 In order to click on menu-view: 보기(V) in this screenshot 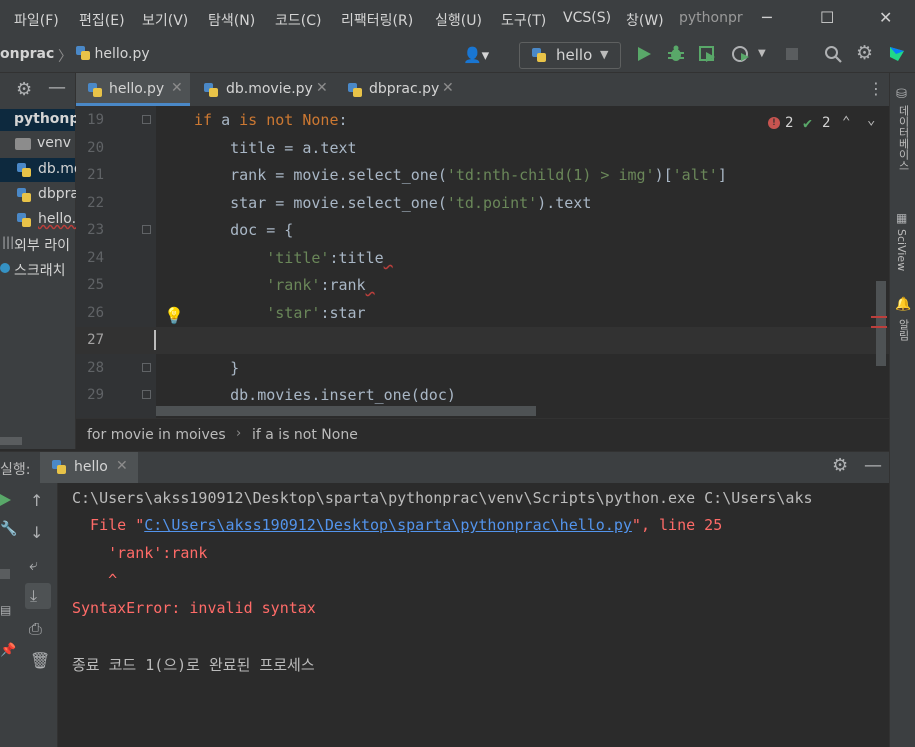, I will do `click(165, 20)`.